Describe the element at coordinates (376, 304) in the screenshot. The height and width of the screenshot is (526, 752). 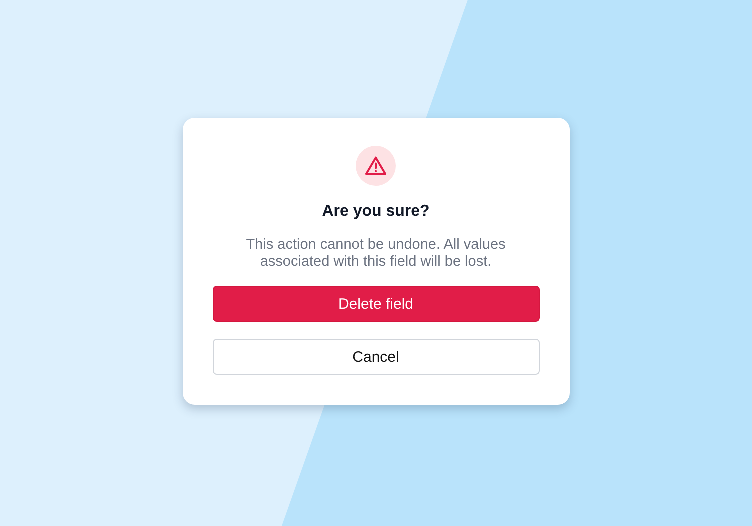
I see `delete-button: Delete field` at that location.